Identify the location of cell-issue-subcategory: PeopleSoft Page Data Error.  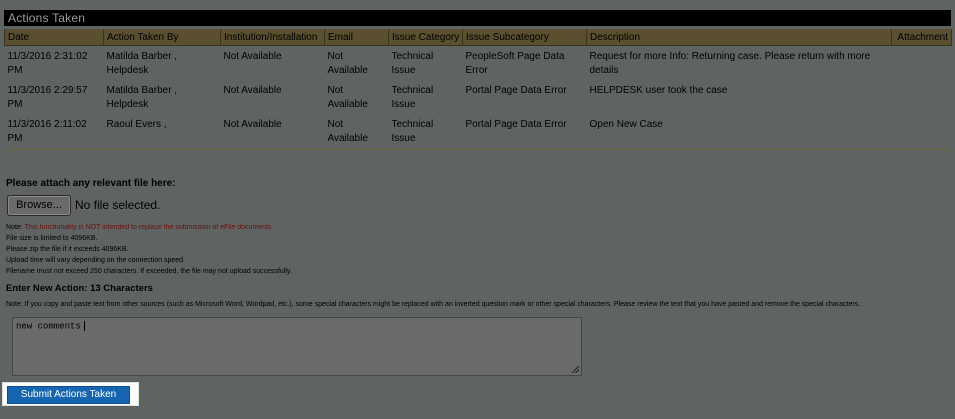
(515, 63).